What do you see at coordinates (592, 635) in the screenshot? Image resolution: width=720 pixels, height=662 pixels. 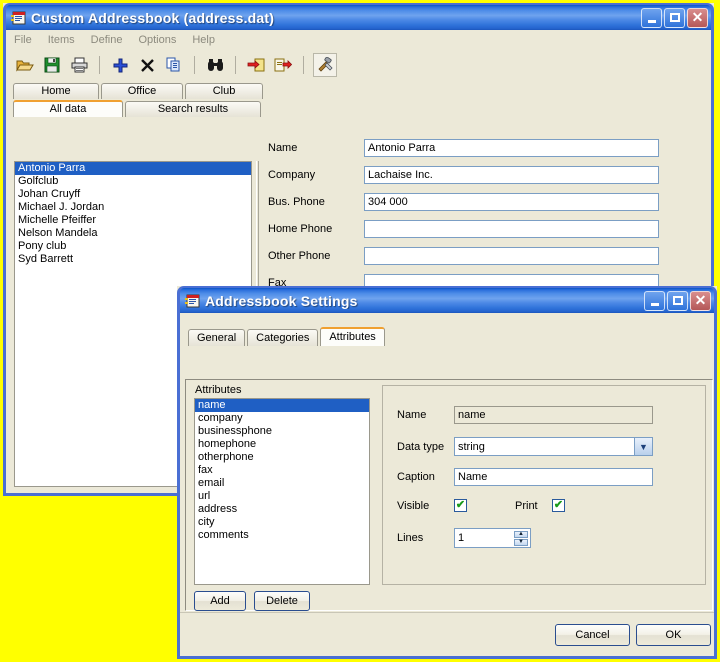 I see `cancel-button: Cancel` at bounding box center [592, 635].